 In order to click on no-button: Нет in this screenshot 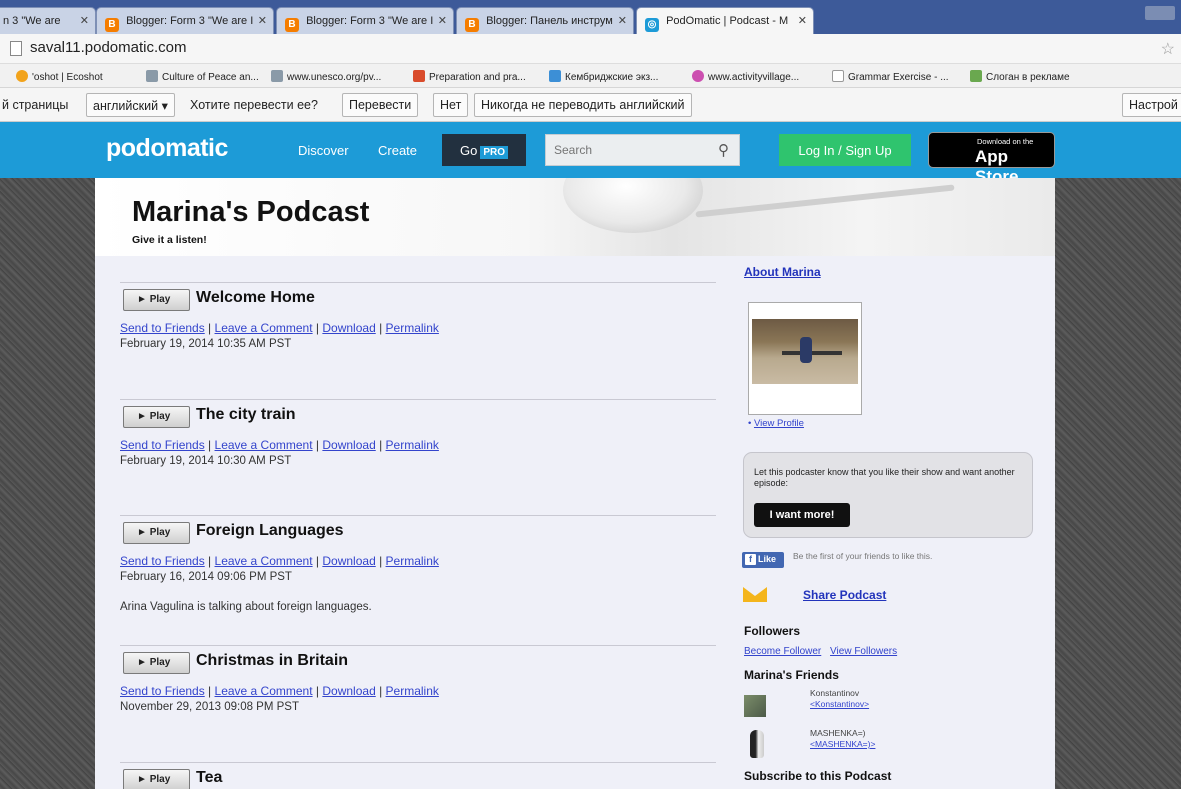, I will do `click(451, 105)`.